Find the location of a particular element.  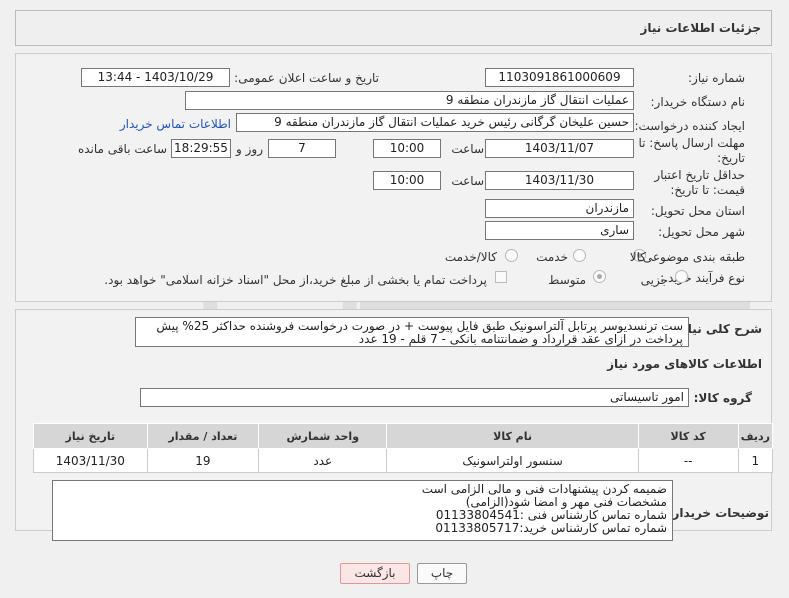

goods-group-field: امور تاسیساتی is located at coordinates (414, 397).